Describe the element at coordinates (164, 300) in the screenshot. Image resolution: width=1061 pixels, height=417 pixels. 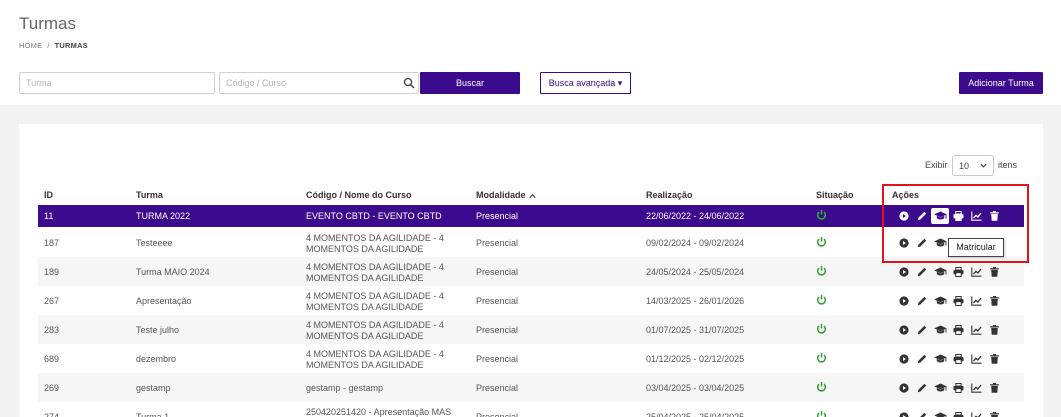
I see `cell-turma: Apresentação` at that location.